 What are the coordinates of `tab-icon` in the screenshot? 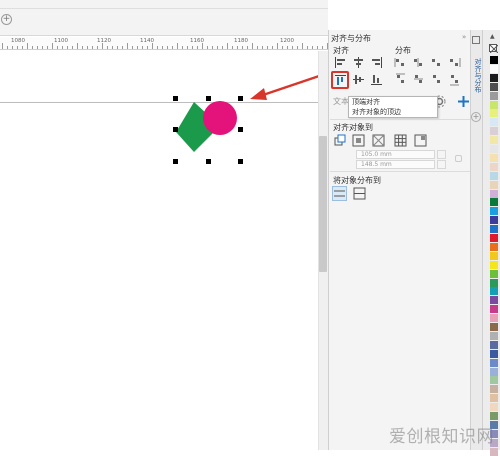 It's located at (476, 40).